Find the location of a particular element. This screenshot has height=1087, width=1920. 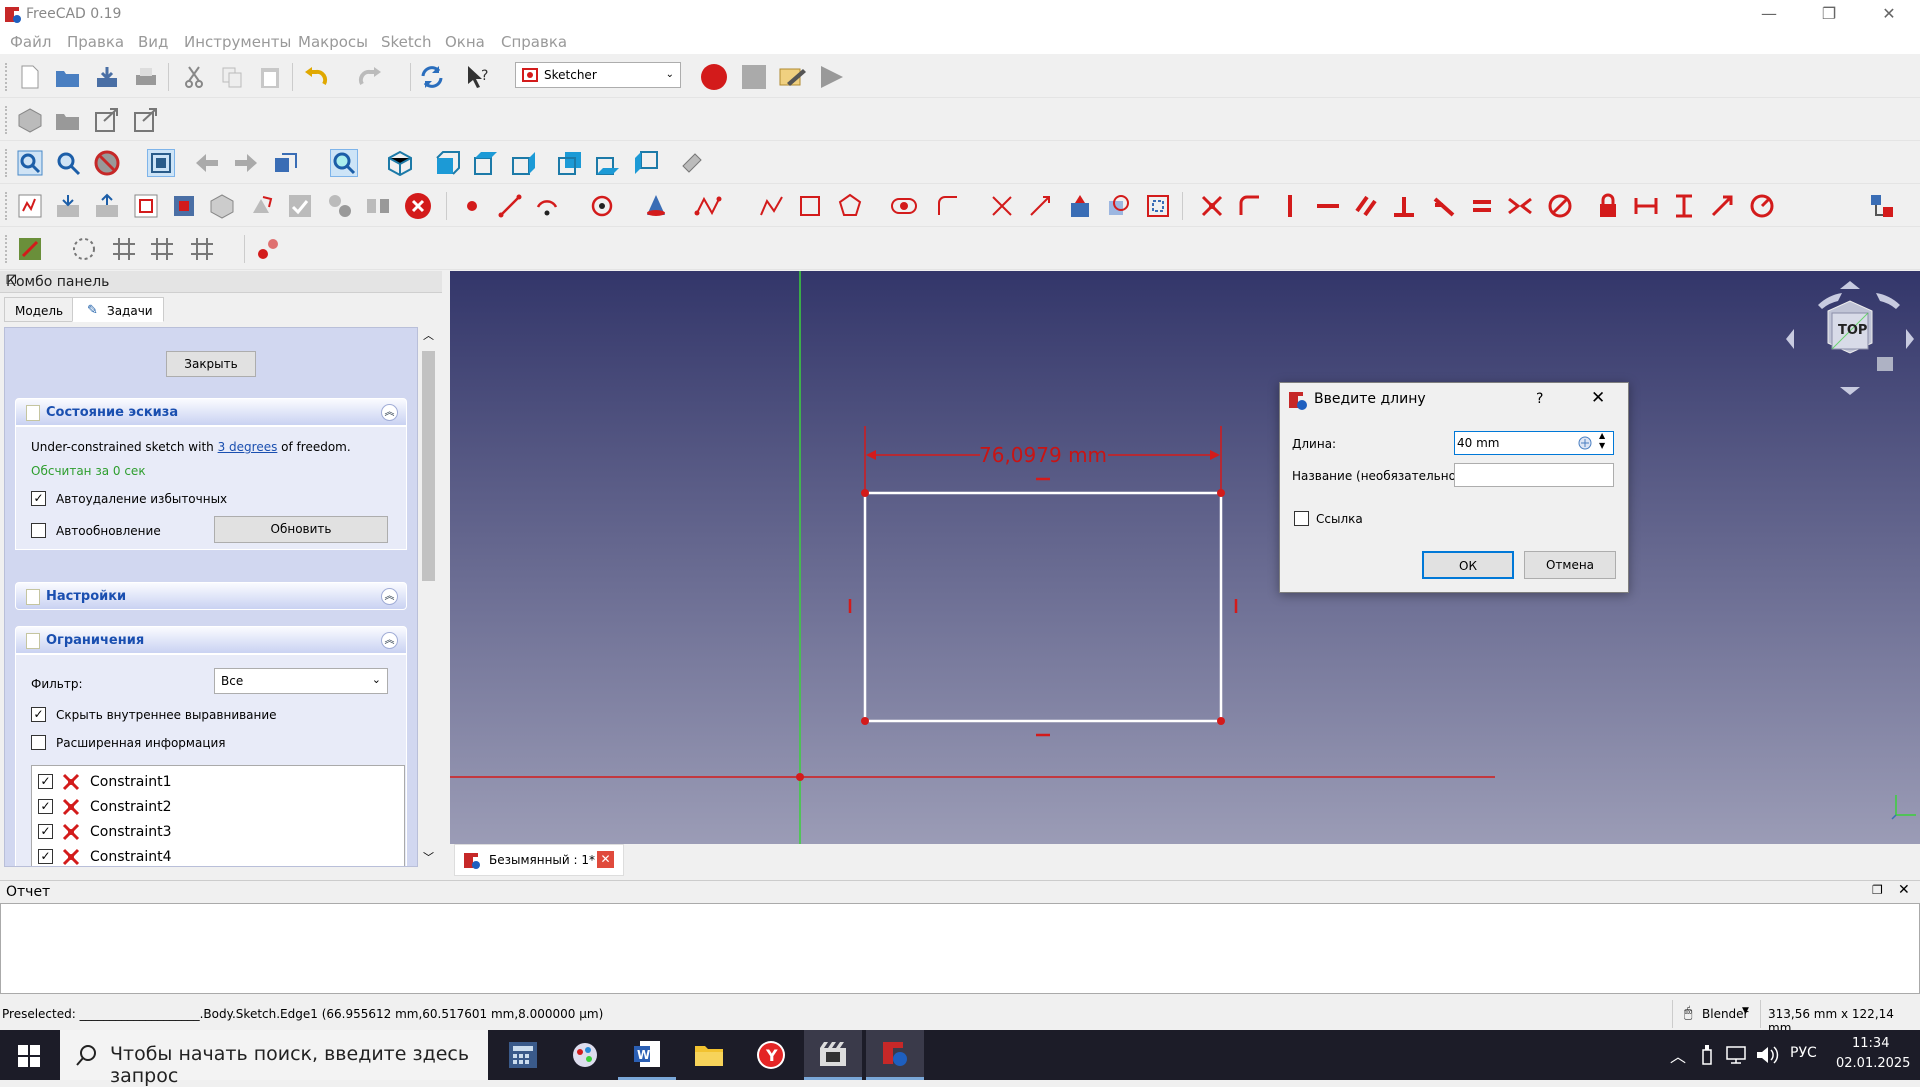

close-tab-icon: ✕ is located at coordinates (605, 859).